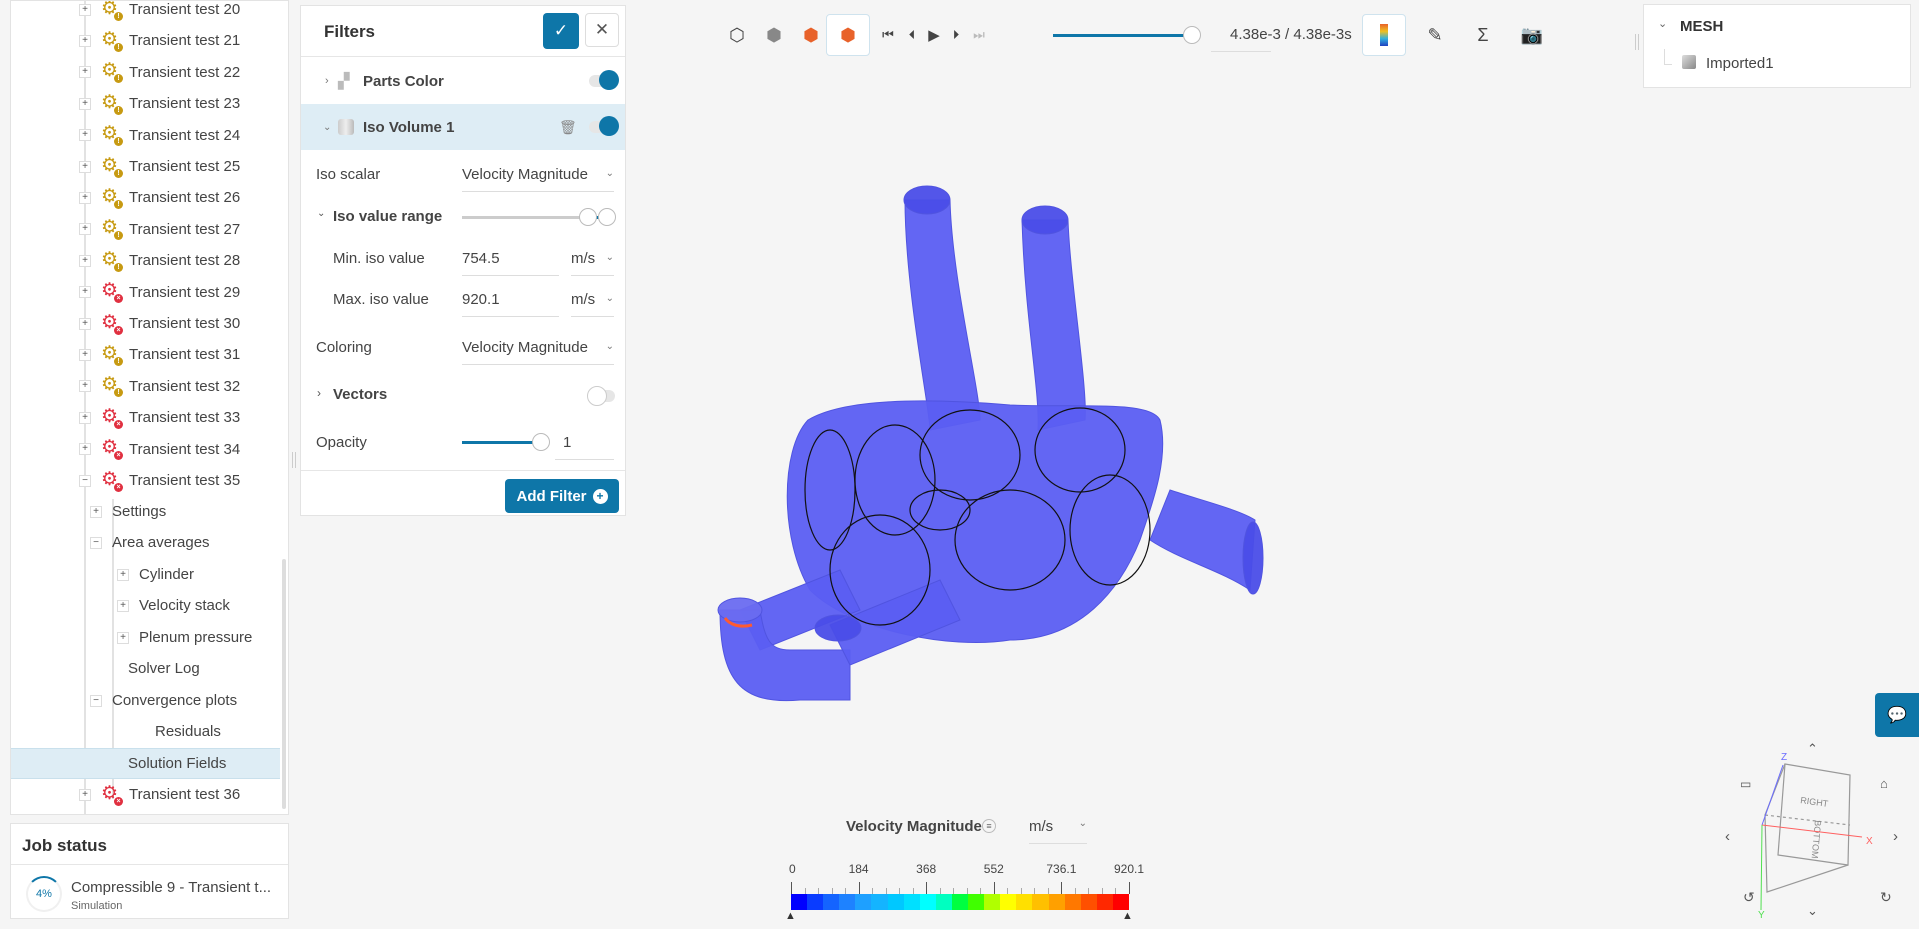 The image size is (1919, 929). I want to click on opacity-handle, so click(541, 442).